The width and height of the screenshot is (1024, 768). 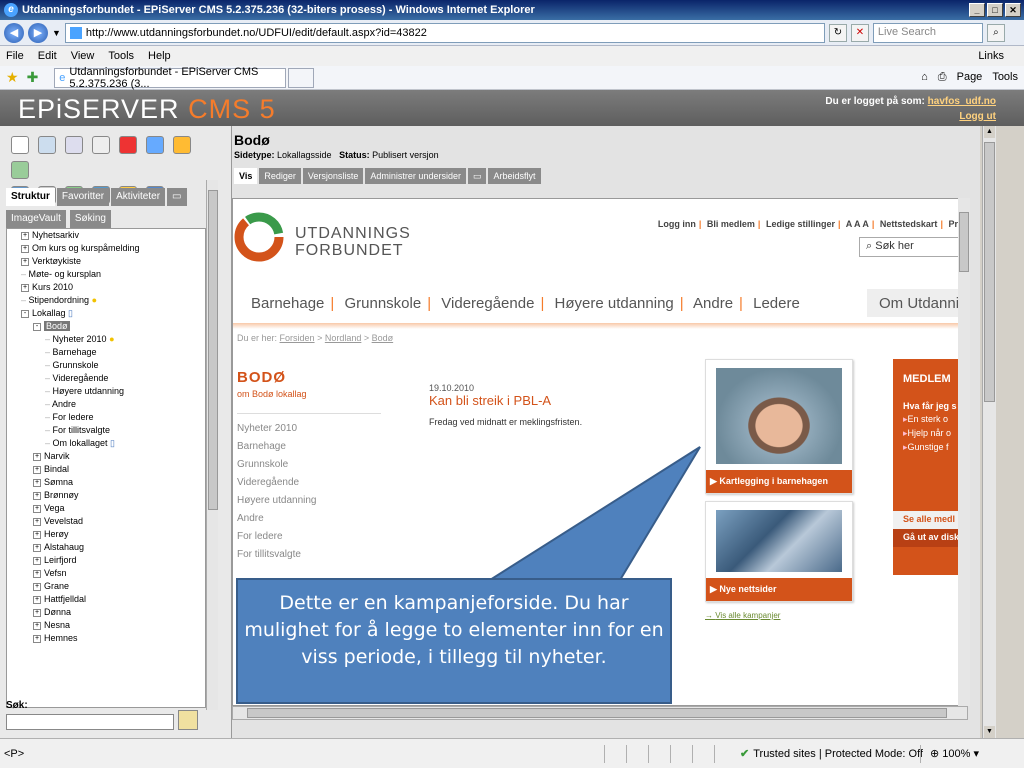 I want to click on collapse-icon: -, so click(x=25, y=313).